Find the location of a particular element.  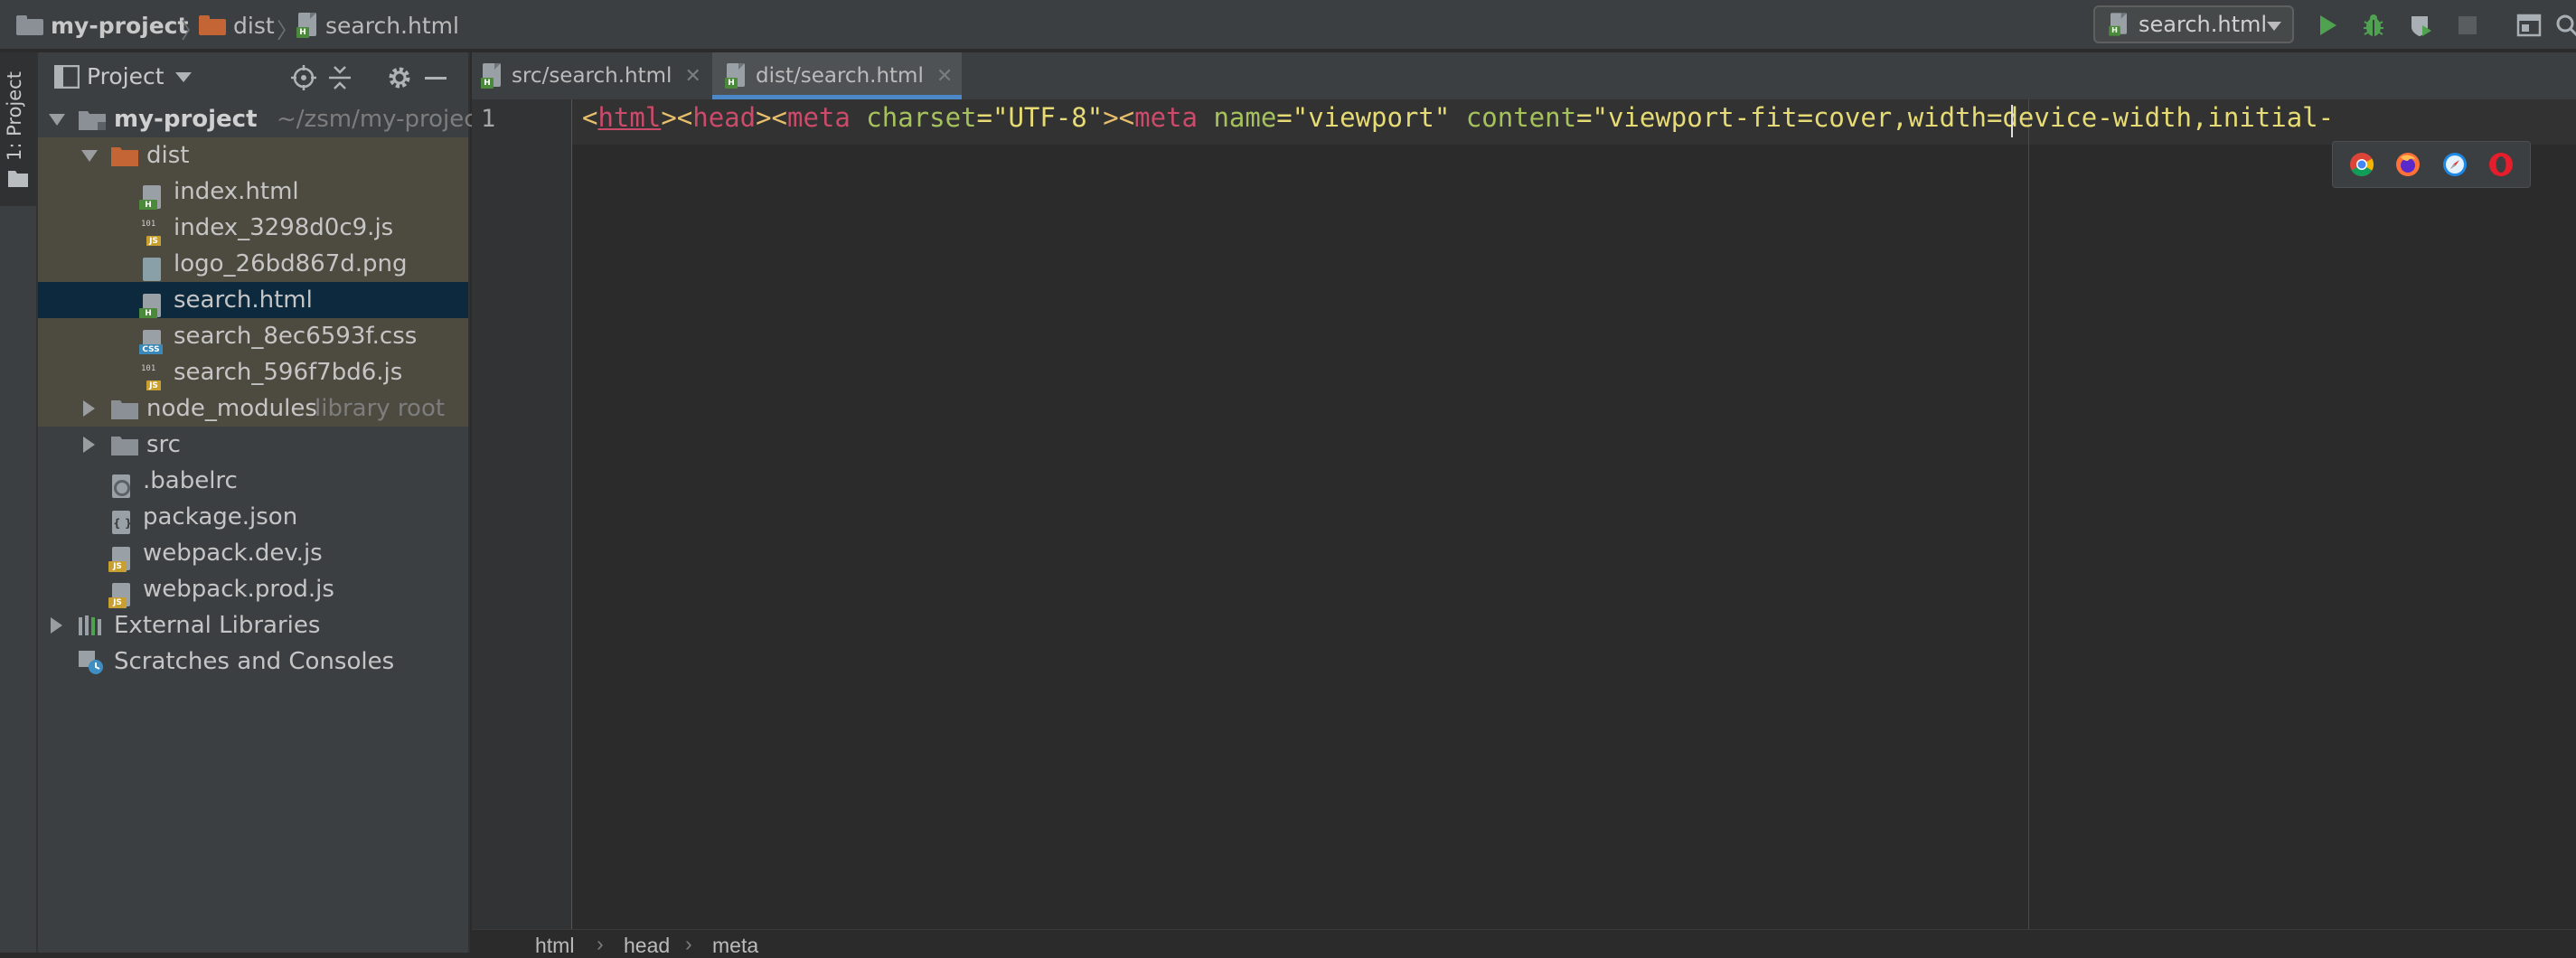

tree-item-logo-png: logo_26bd867d.png is located at coordinates (253, 264).